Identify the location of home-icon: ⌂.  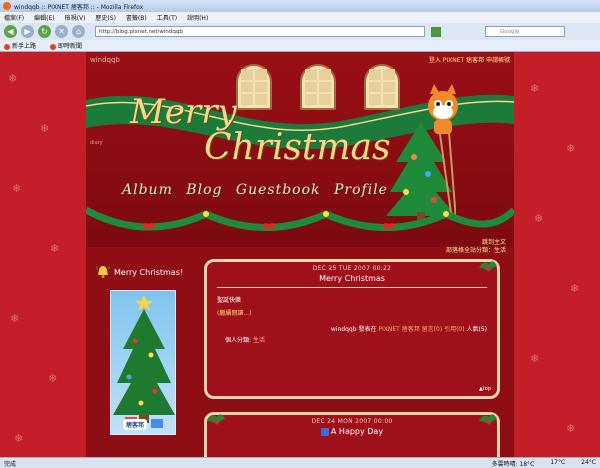
(78, 31).